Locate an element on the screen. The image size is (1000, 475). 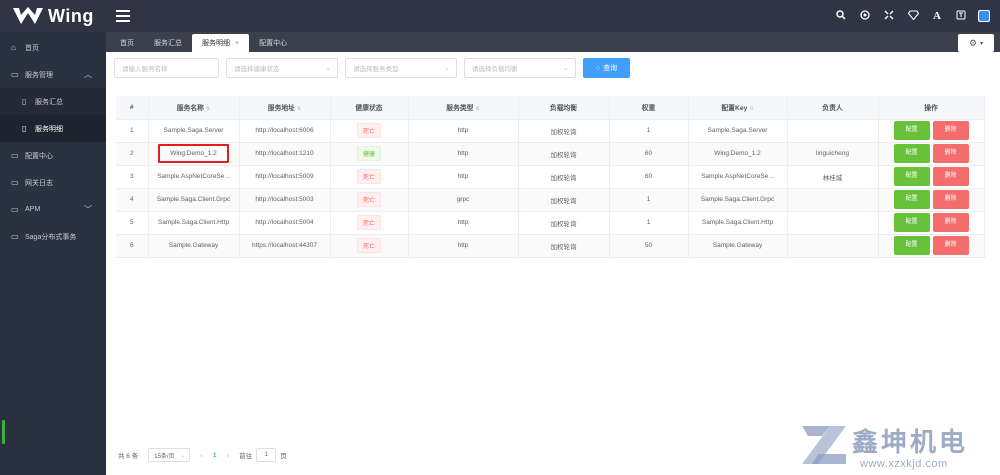
total-count: 共 6 条 is located at coordinates (128, 456).